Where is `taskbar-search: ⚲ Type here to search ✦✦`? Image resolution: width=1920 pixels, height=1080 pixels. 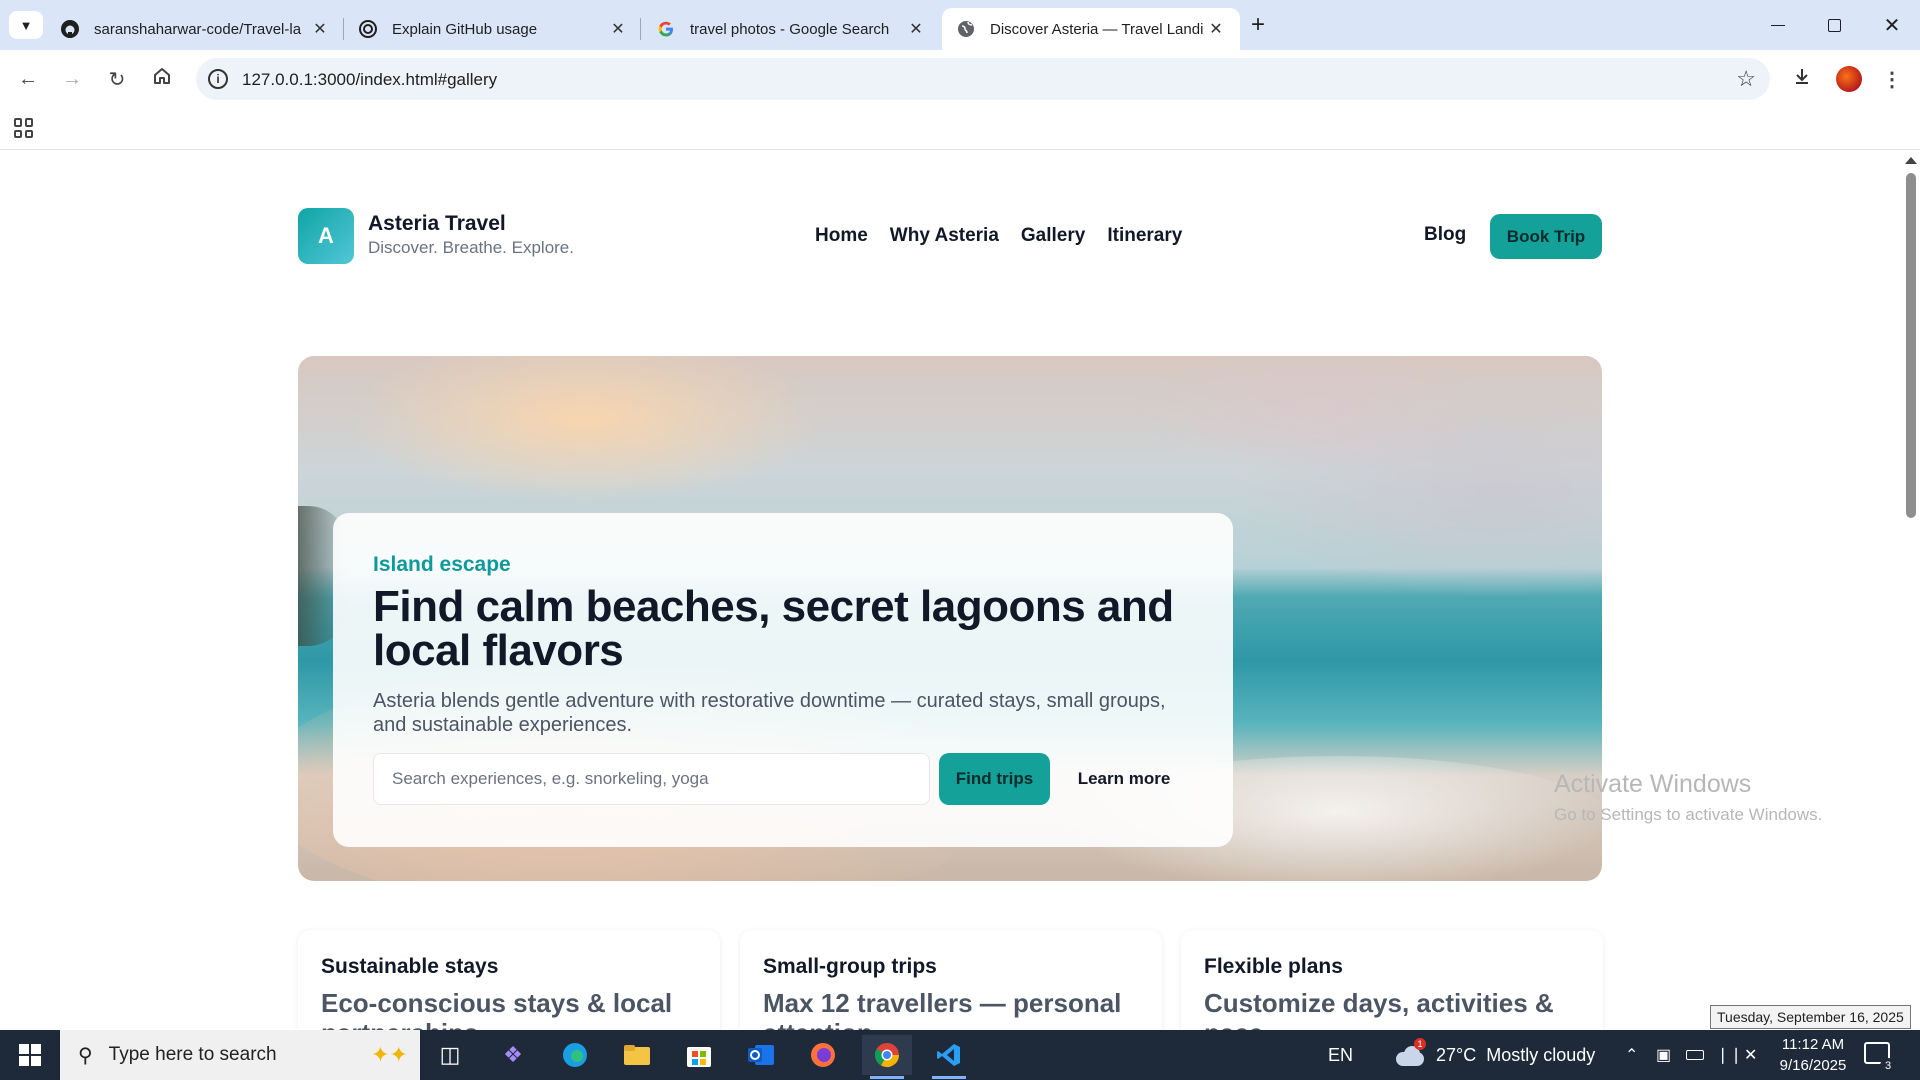
taskbar-search: ⚲ Type here to search ✦✦ is located at coordinates (240, 1055).